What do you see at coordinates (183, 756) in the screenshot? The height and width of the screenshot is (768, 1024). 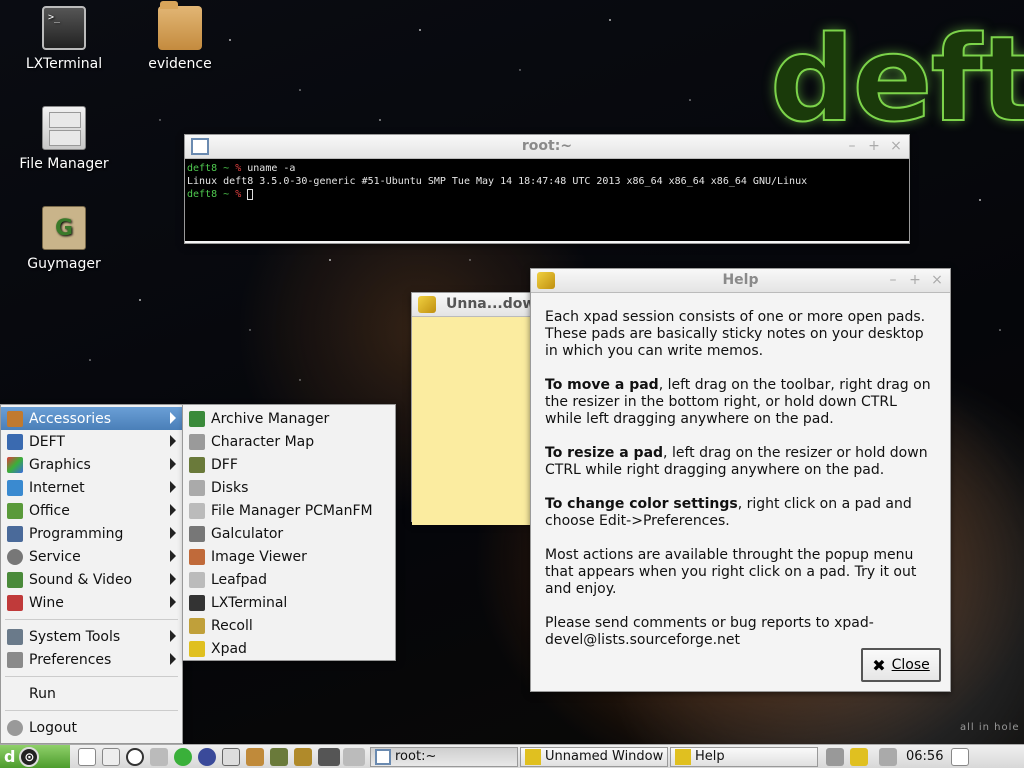 I see `network-icon` at bounding box center [183, 756].